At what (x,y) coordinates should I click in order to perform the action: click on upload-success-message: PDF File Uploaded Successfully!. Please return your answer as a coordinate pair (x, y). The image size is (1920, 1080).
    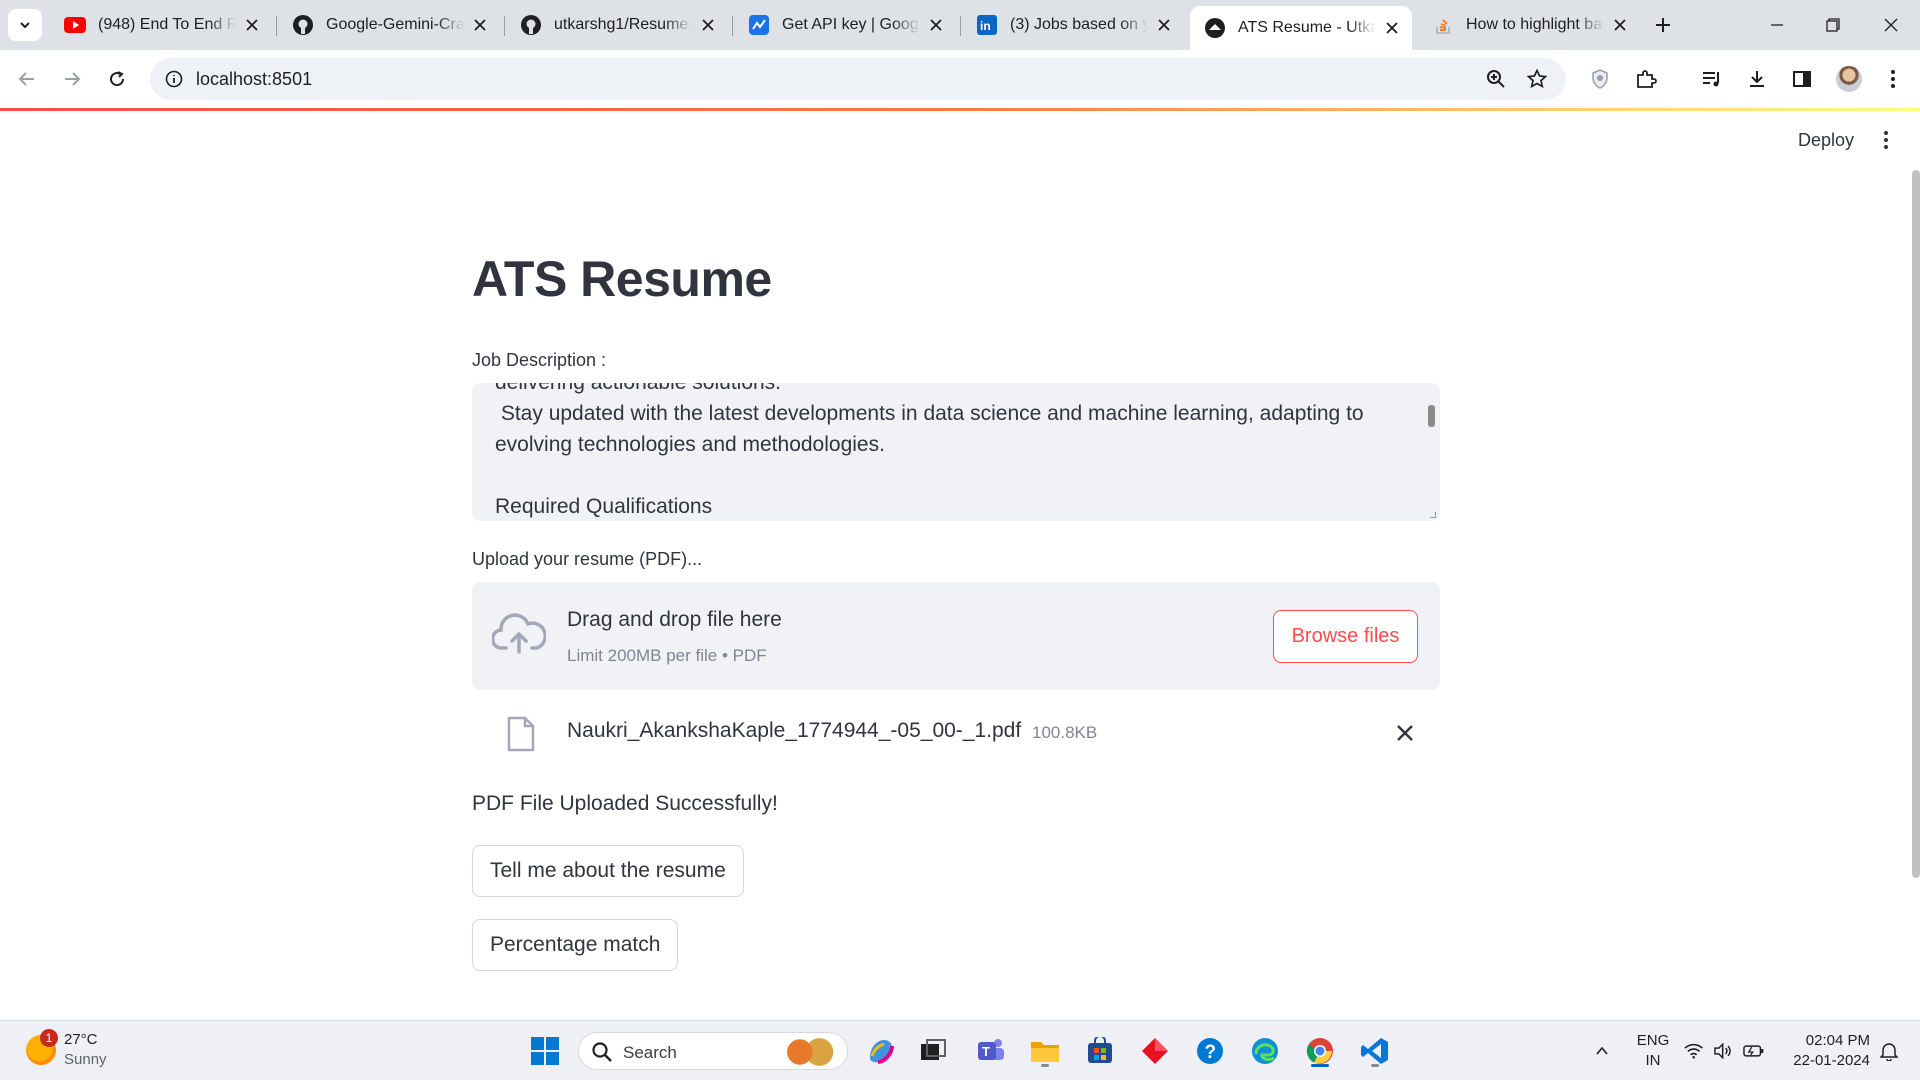
    Looking at the image, I should click on (625, 803).